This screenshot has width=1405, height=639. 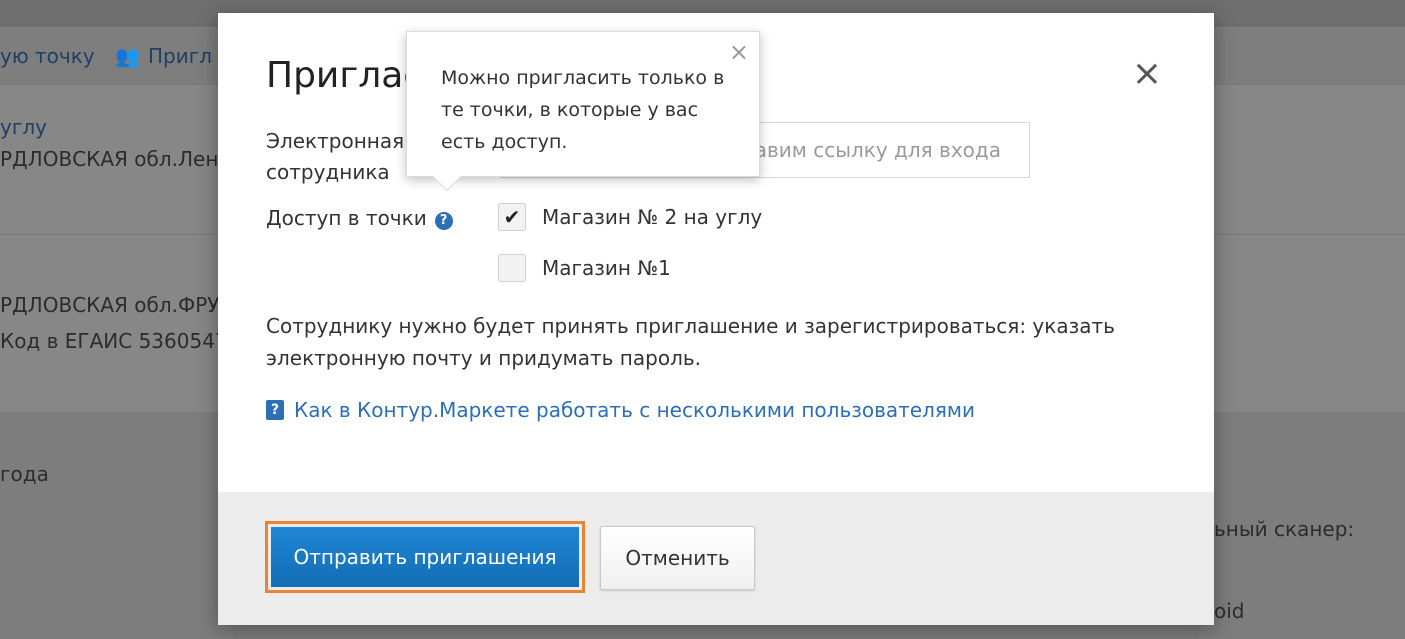 What do you see at coordinates (335, 157) in the screenshot?
I see `email-label: Электронная сотрудника` at bounding box center [335, 157].